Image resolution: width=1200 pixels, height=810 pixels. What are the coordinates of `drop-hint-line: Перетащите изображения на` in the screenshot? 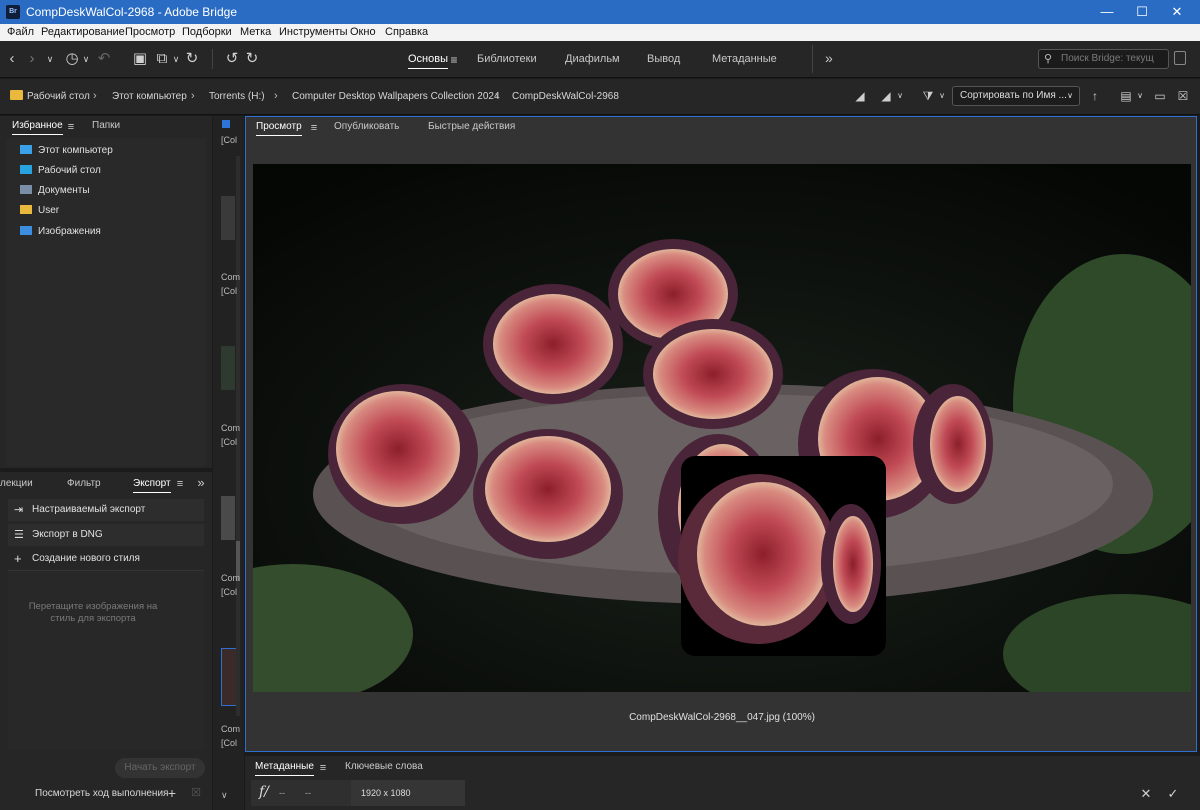 It's located at (93, 606).